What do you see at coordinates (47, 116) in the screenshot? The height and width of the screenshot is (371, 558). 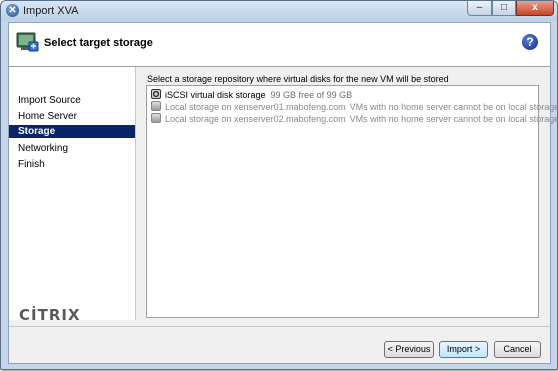 I see `sidebar-item-home-server: Home Server` at bounding box center [47, 116].